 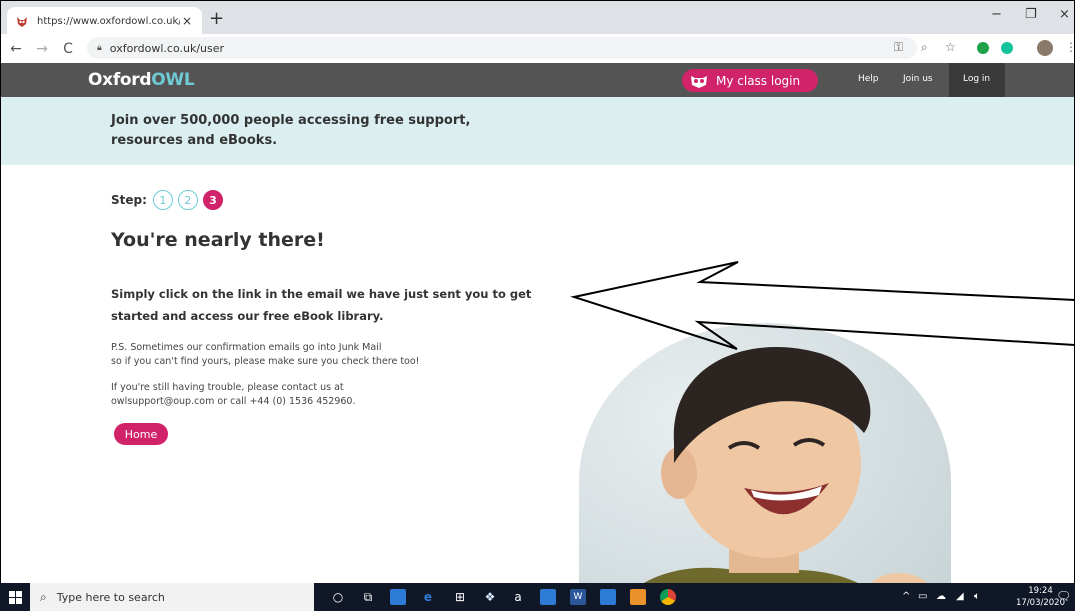 I want to click on step-label: Step:, so click(x=129, y=200).